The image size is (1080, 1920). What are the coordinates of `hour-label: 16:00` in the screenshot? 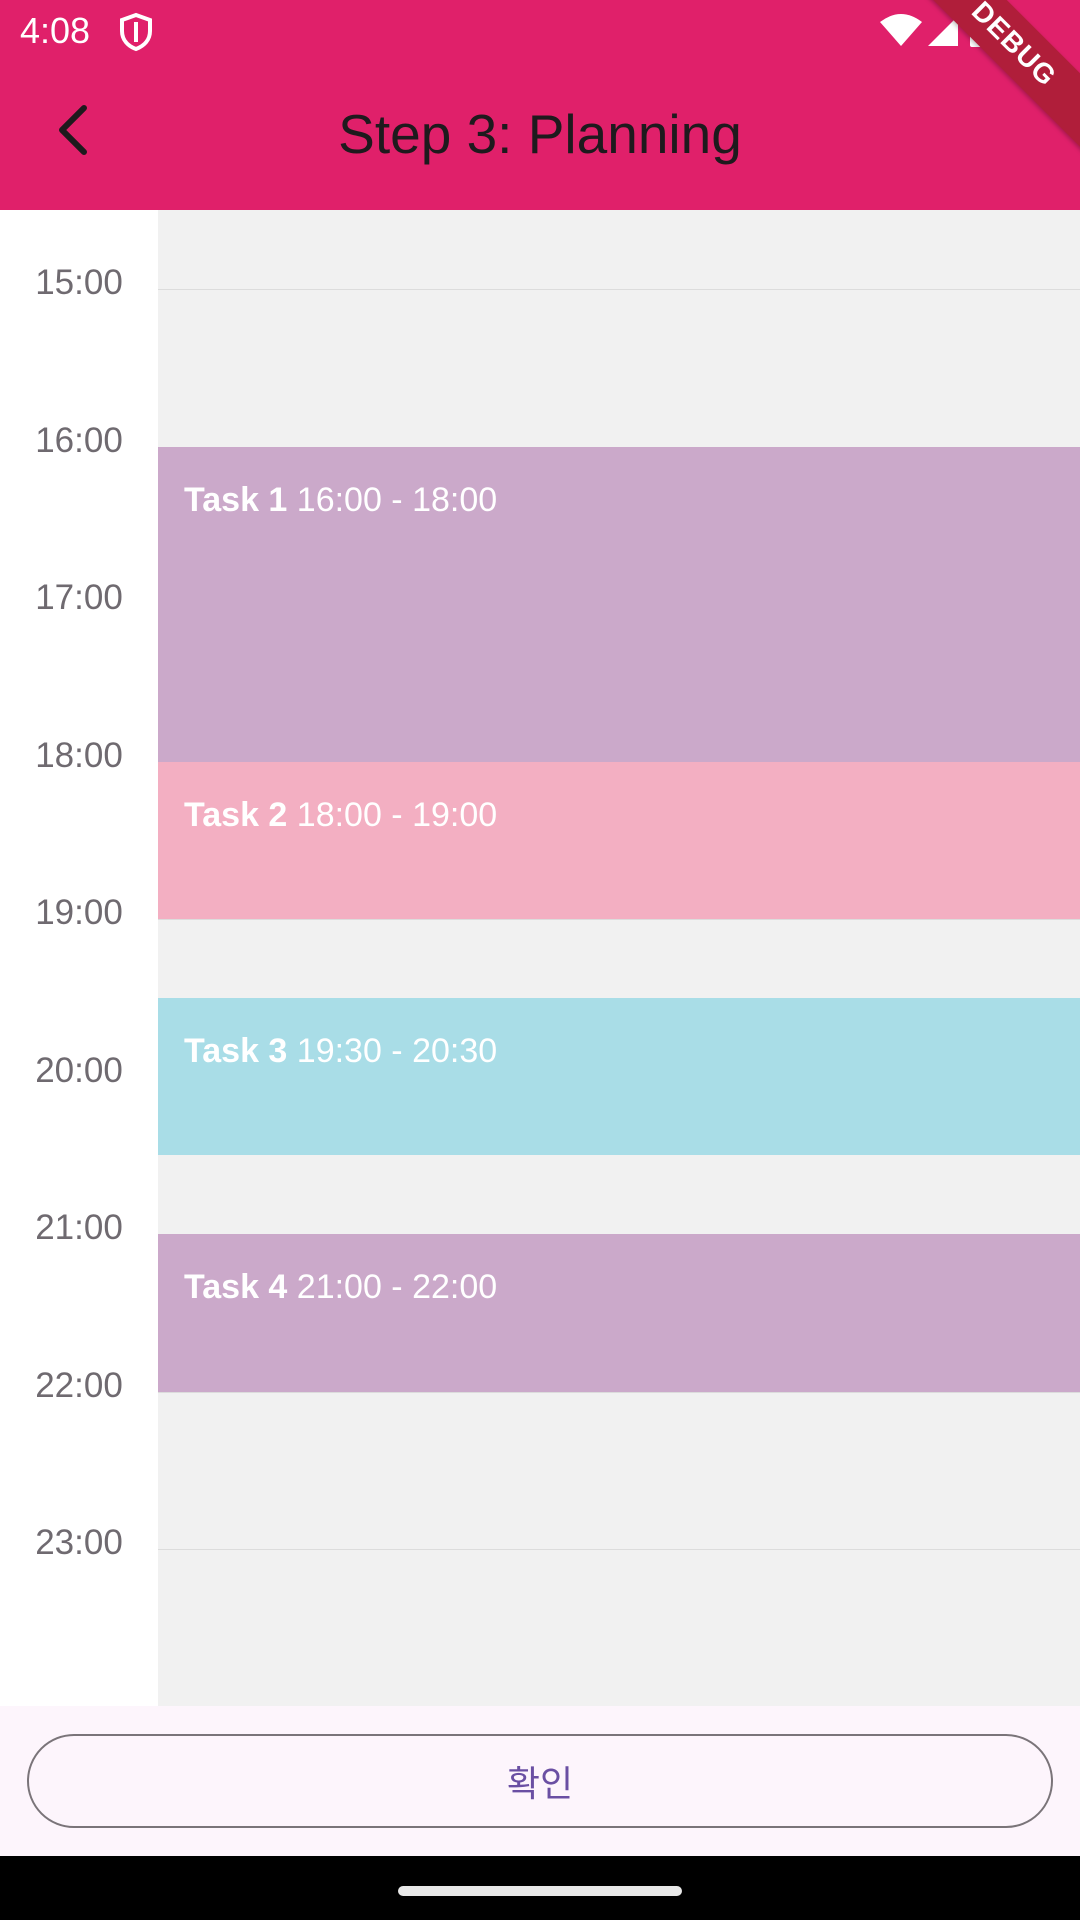 It's located at (79, 440).